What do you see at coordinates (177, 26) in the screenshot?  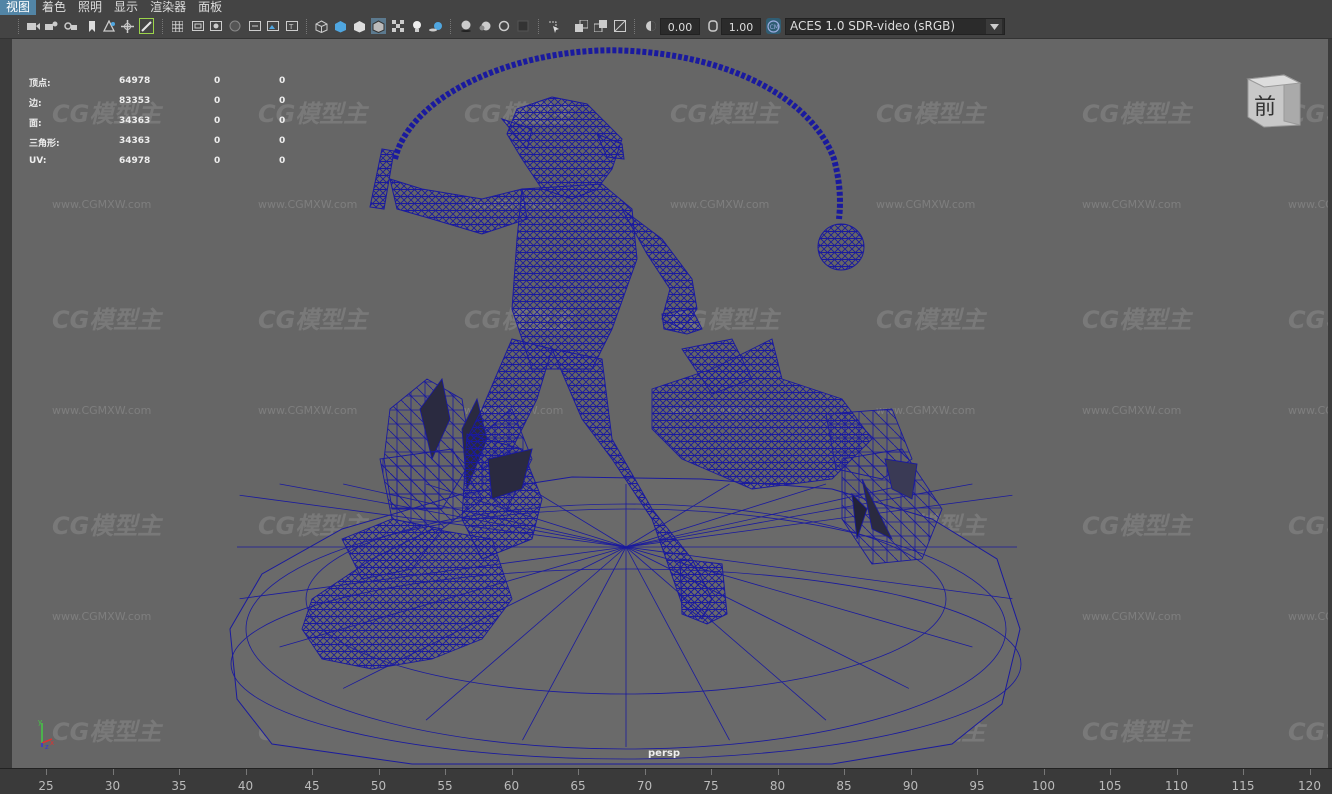 I see `grid-icon` at bounding box center [177, 26].